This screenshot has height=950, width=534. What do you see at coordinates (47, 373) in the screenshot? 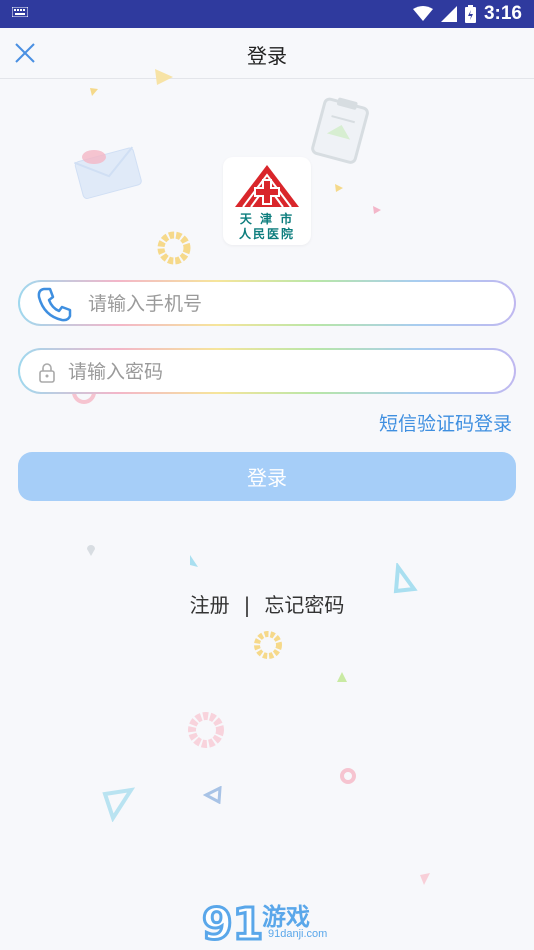
I see `lock-icon` at bounding box center [47, 373].